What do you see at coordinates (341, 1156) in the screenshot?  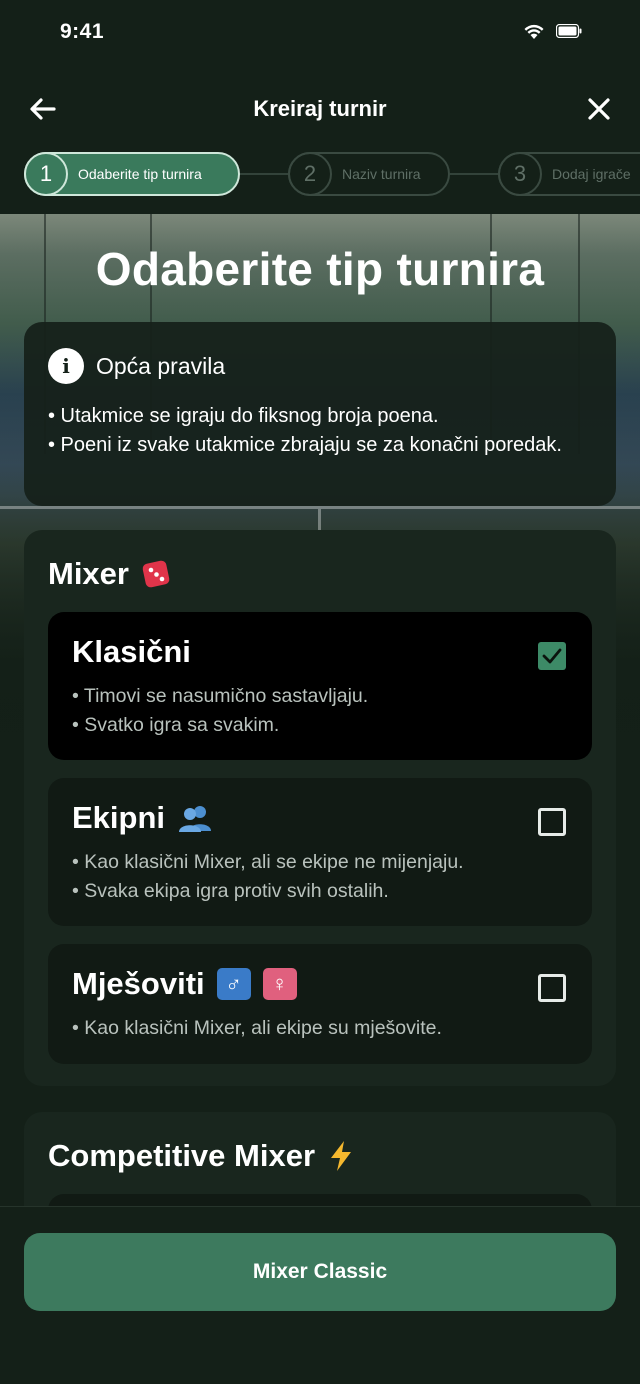 I see `lightning-icon` at bounding box center [341, 1156].